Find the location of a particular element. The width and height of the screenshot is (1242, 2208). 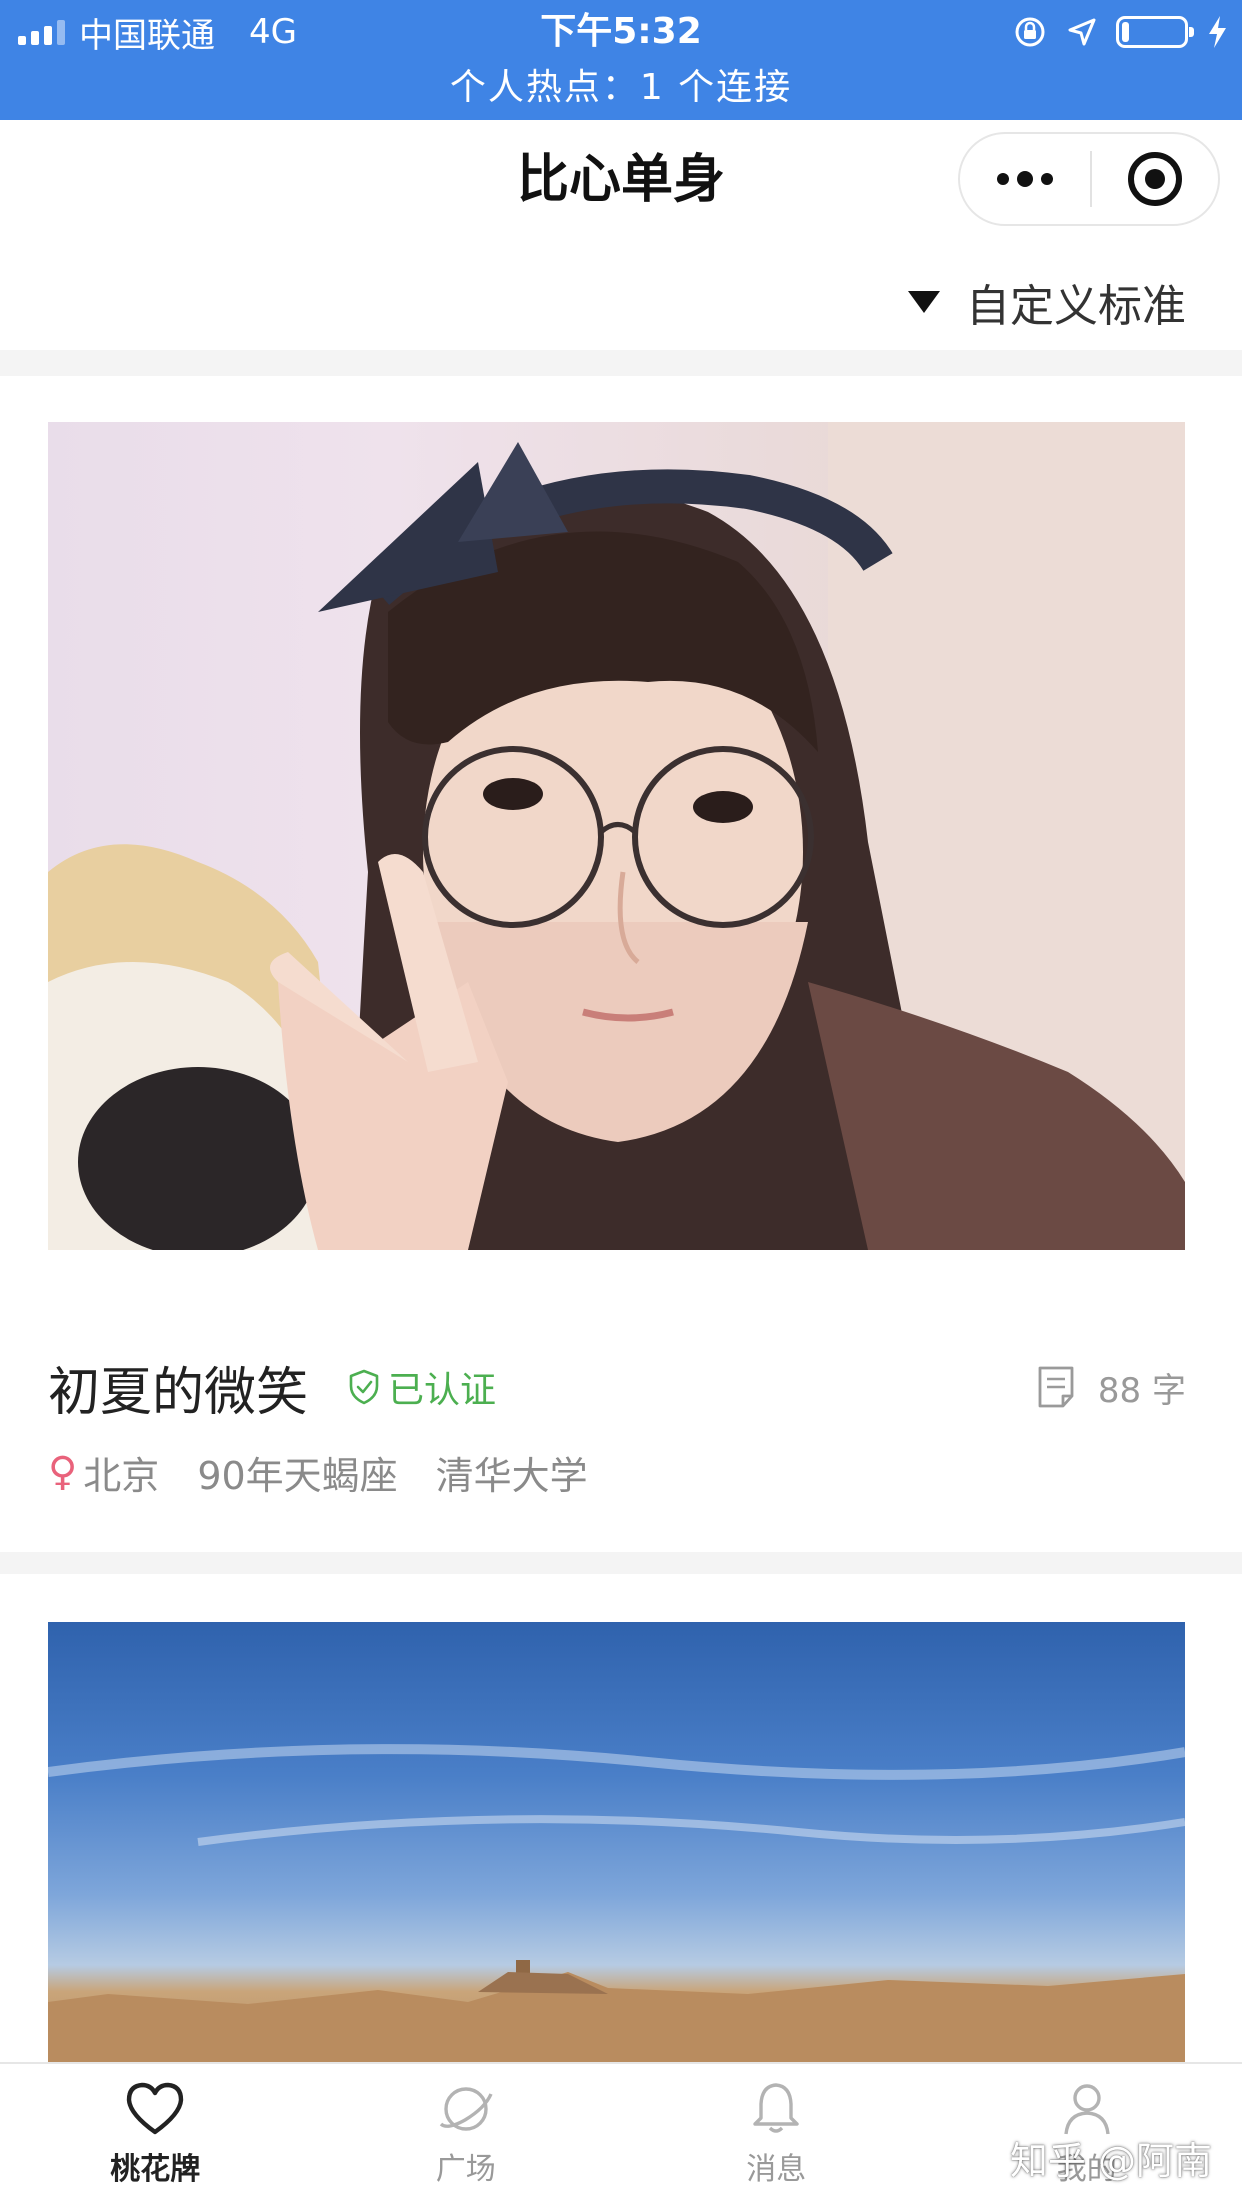

custom-filter-button: 自定义标准 is located at coordinates (1047, 302).